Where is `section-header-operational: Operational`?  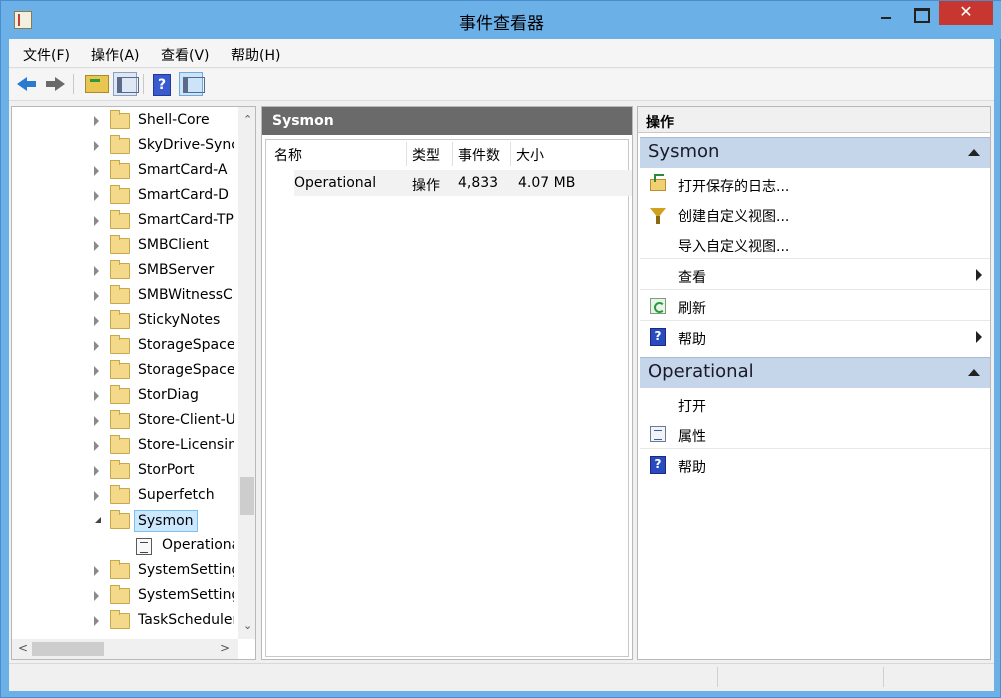
section-header-operational: Operational is located at coordinates (815, 372).